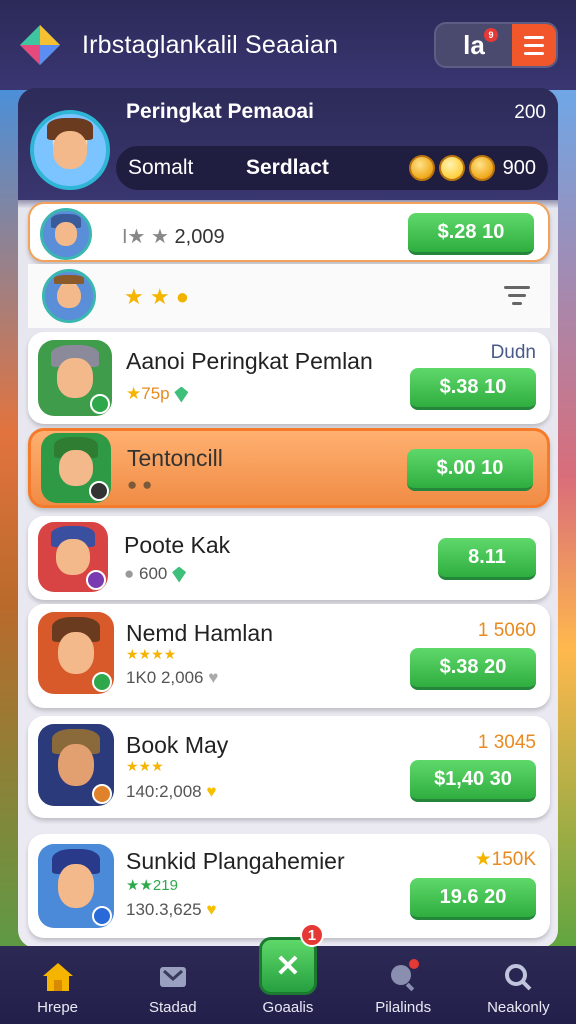  Describe the element at coordinates (473, 781) in the screenshot. I see `price-button: $1,40 30` at that location.